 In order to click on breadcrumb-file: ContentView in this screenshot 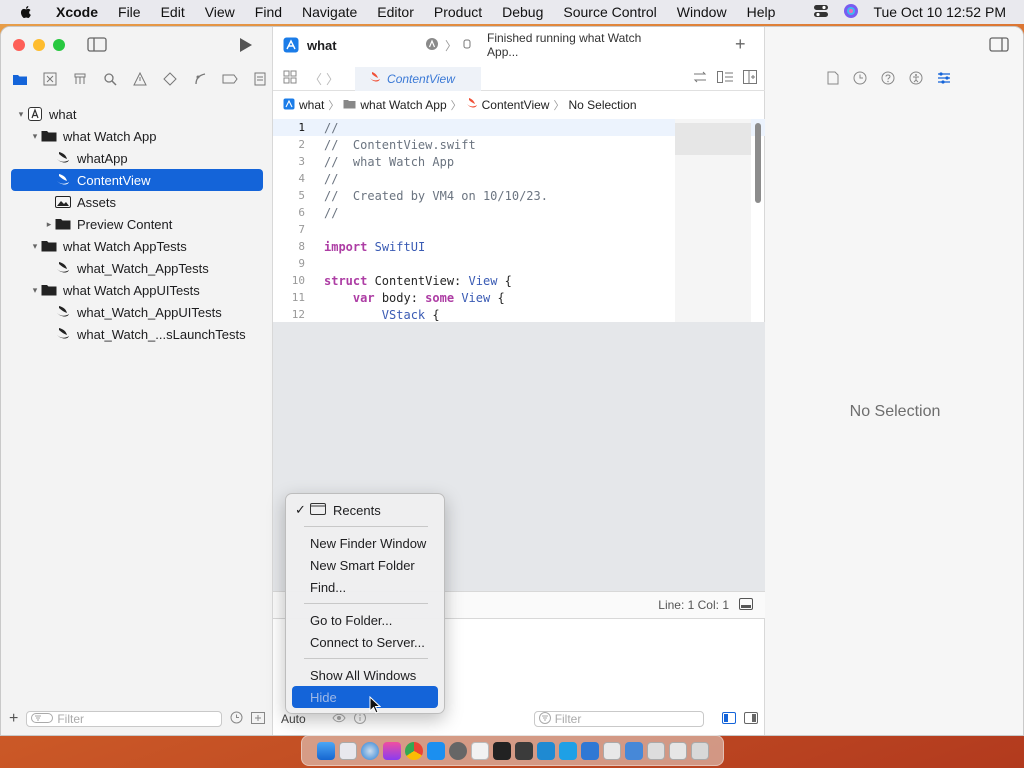, I will do `click(516, 105)`.